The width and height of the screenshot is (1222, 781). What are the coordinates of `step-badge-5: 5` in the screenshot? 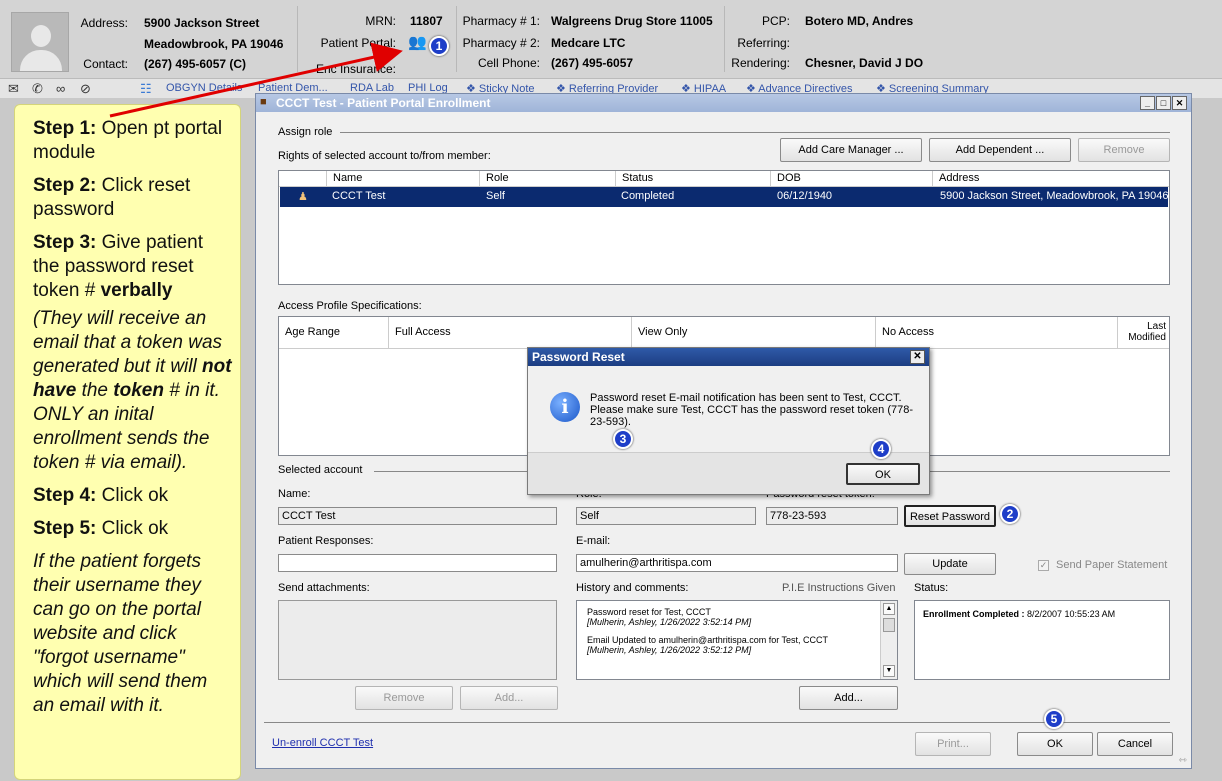 It's located at (1054, 719).